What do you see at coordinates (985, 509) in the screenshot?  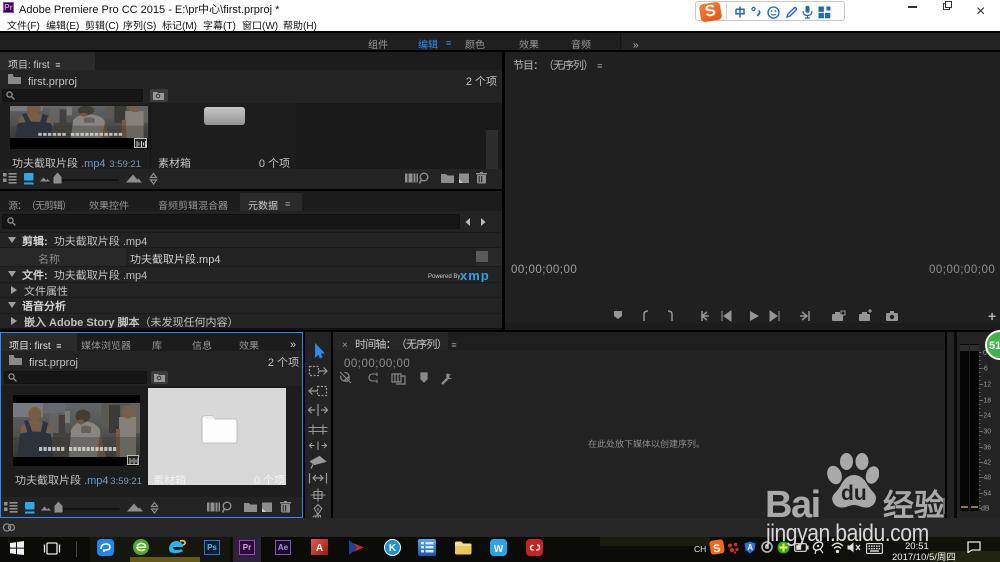 I see `svg-text: dB` at bounding box center [985, 509].